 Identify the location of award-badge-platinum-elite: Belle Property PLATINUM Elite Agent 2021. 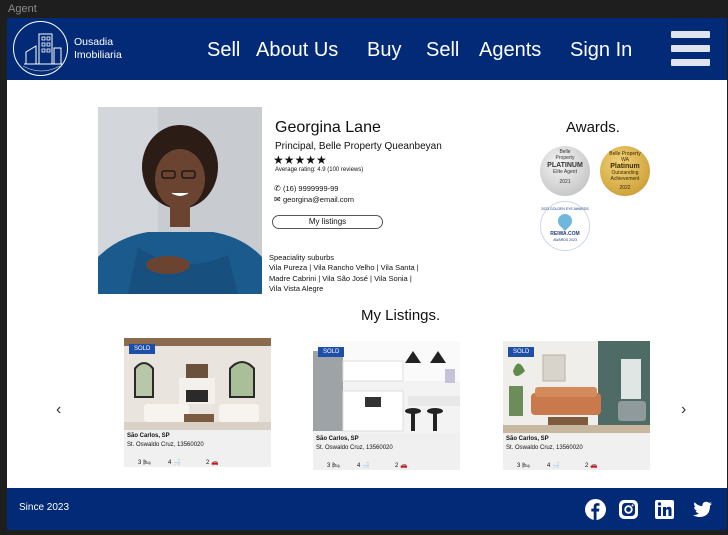
(565, 171).